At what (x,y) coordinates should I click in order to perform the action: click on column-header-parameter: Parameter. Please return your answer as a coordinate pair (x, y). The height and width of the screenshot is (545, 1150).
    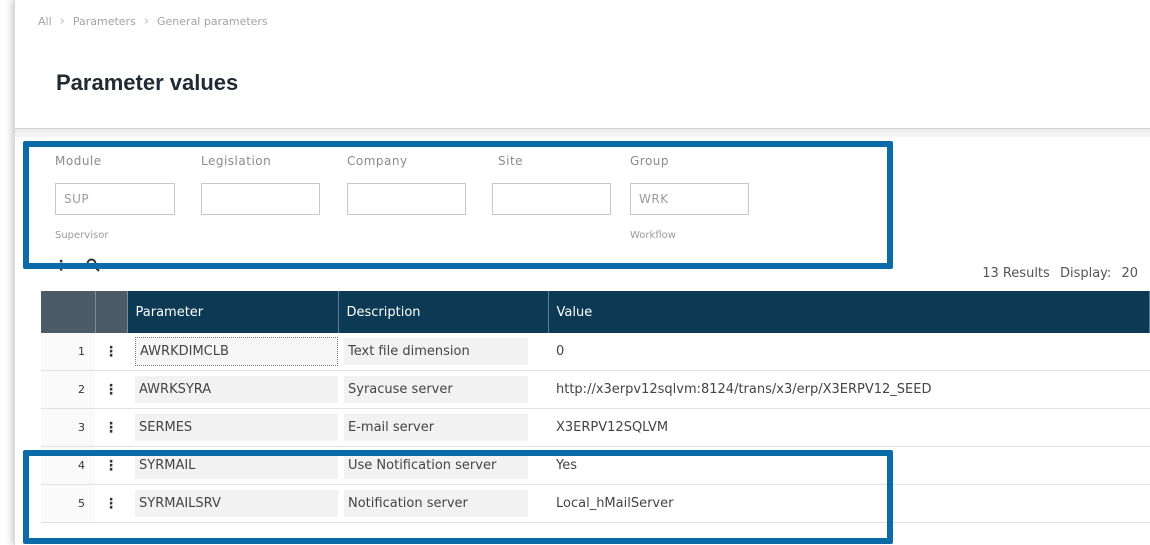
    Looking at the image, I should click on (233, 312).